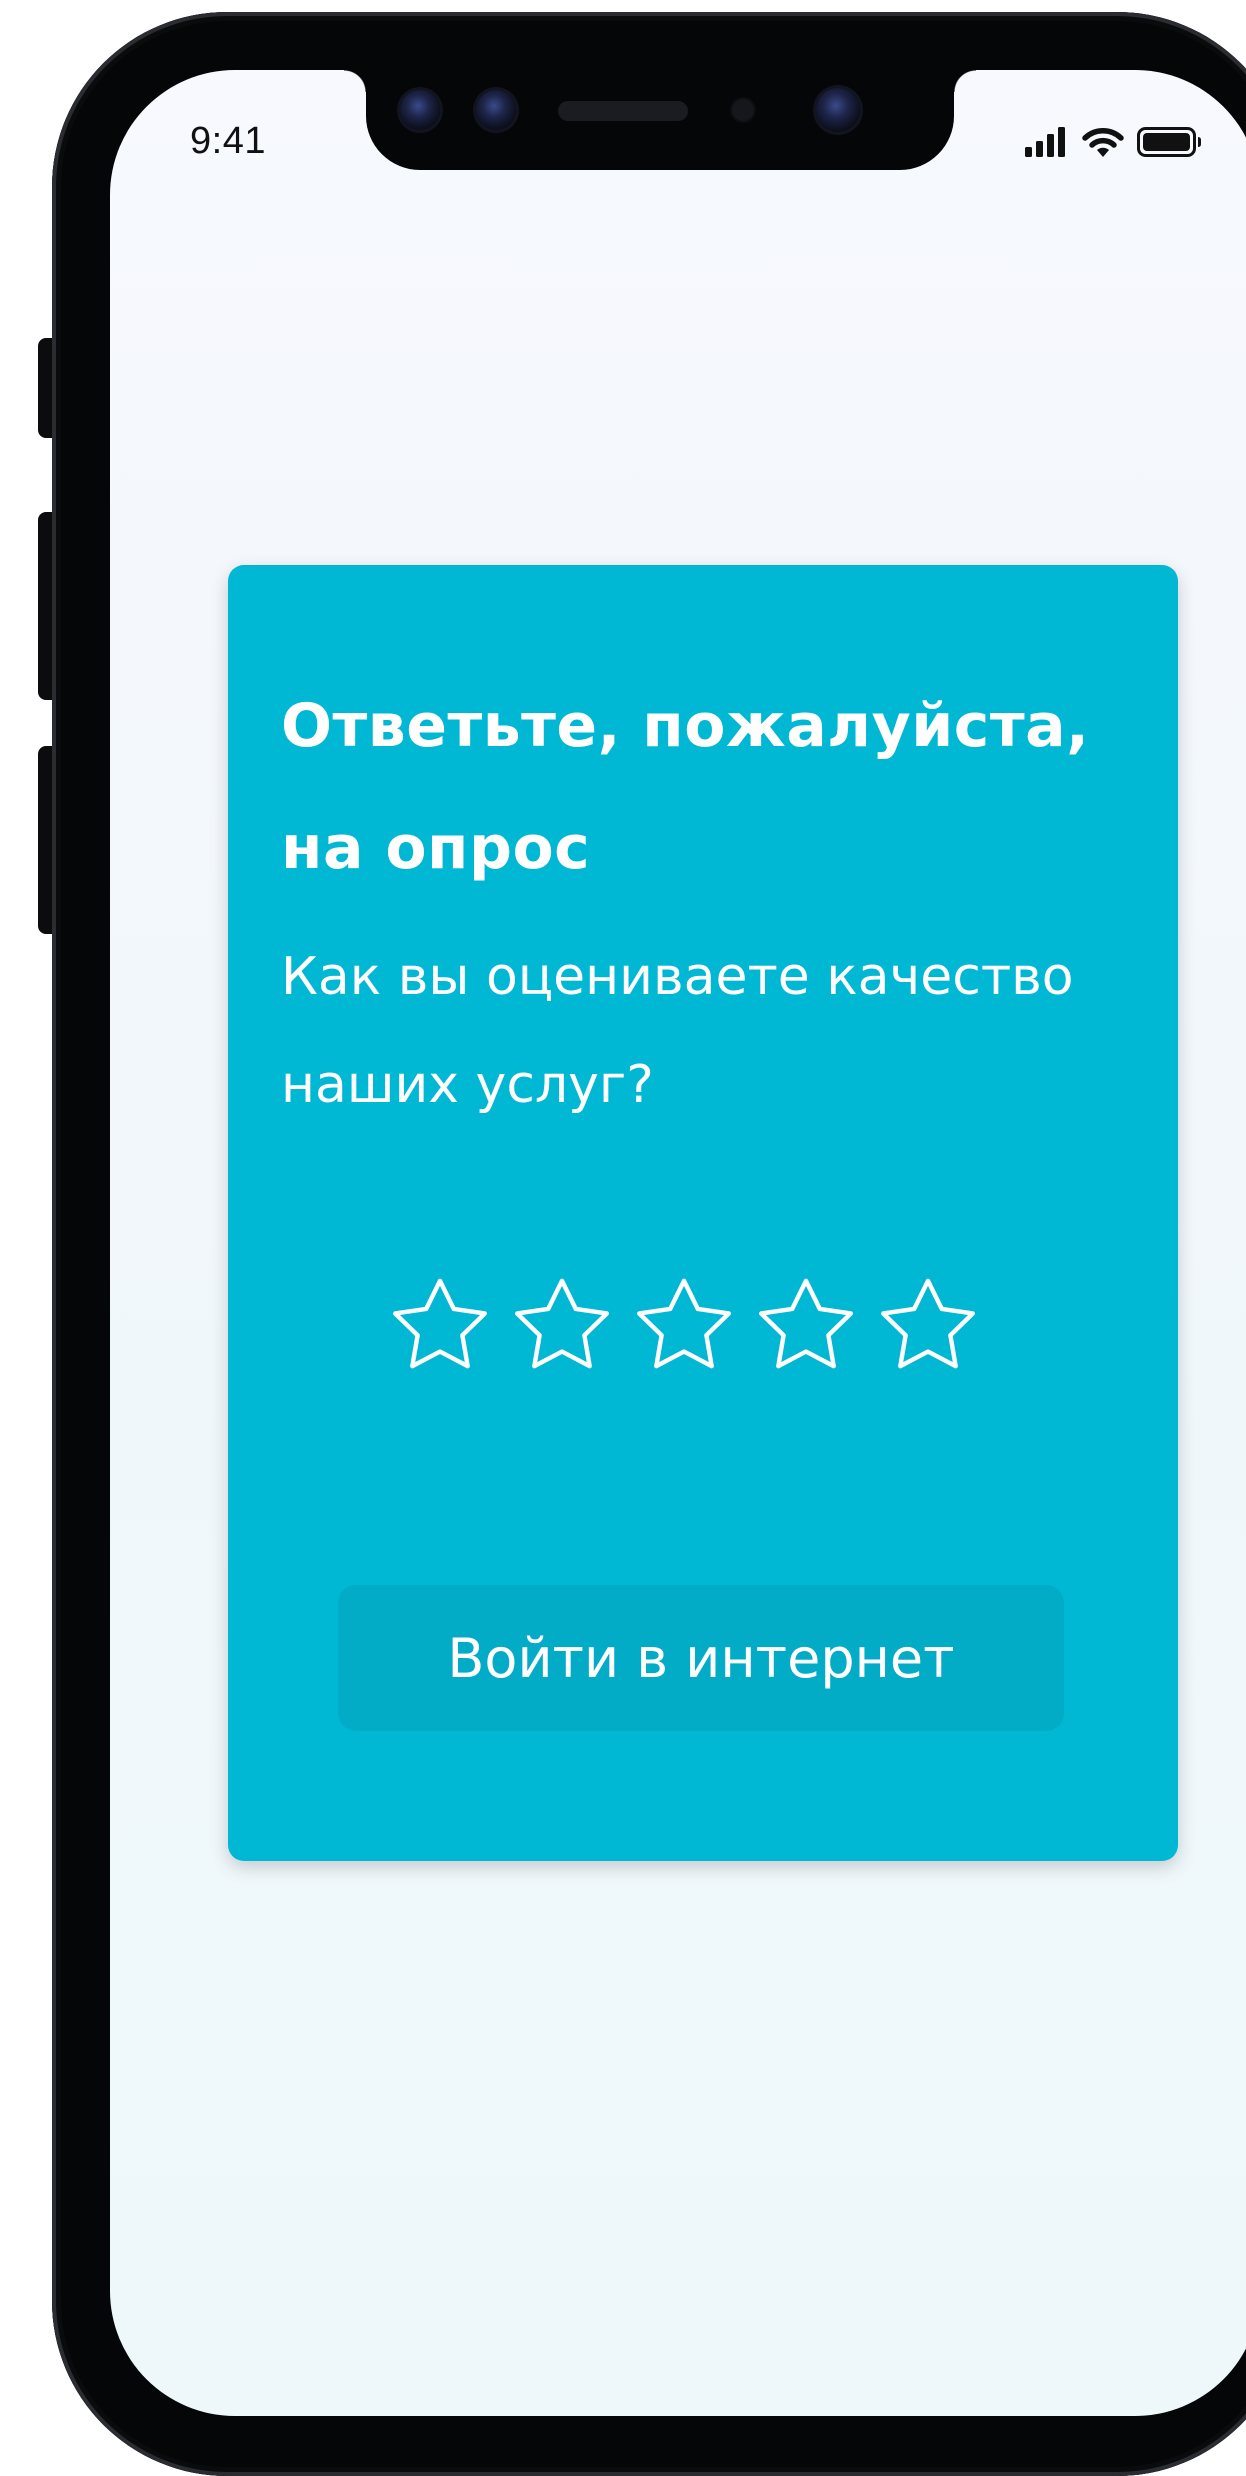 This screenshot has width=1246, height=2476. I want to click on status-time: 9:41, so click(228, 141).